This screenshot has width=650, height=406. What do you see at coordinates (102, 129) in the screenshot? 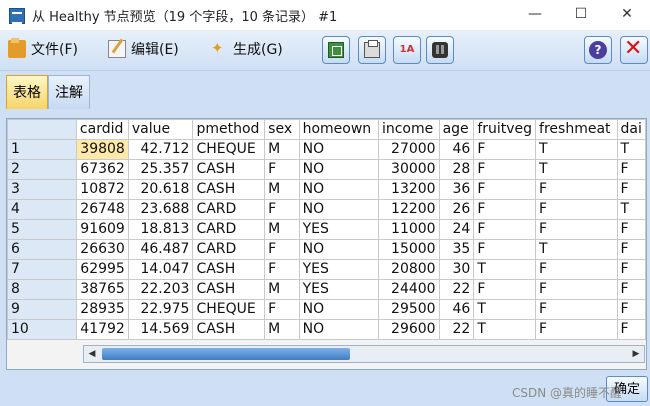
I see `column-header: cardid` at bounding box center [102, 129].